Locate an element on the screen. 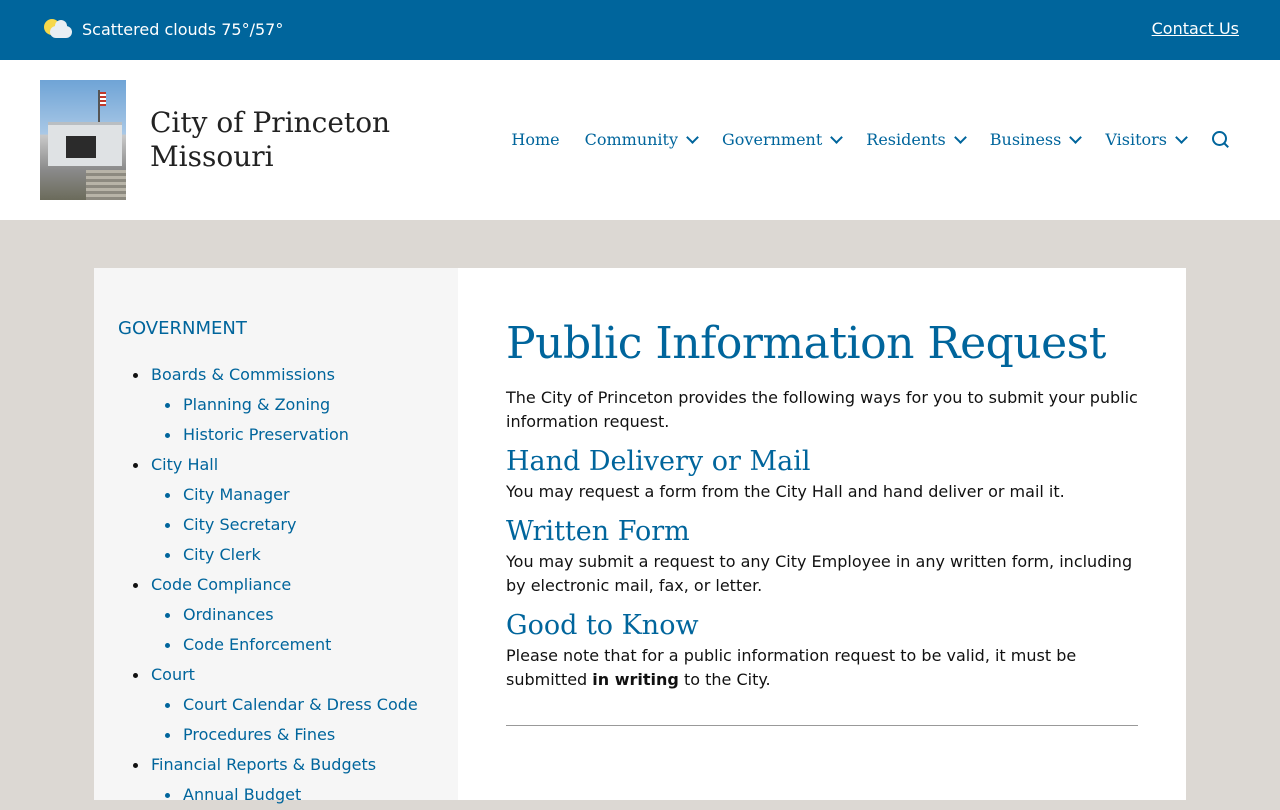 This screenshot has width=1280, height=810. section-heading-hand-delivery: Hand Delivery or Mail is located at coordinates (658, 461).